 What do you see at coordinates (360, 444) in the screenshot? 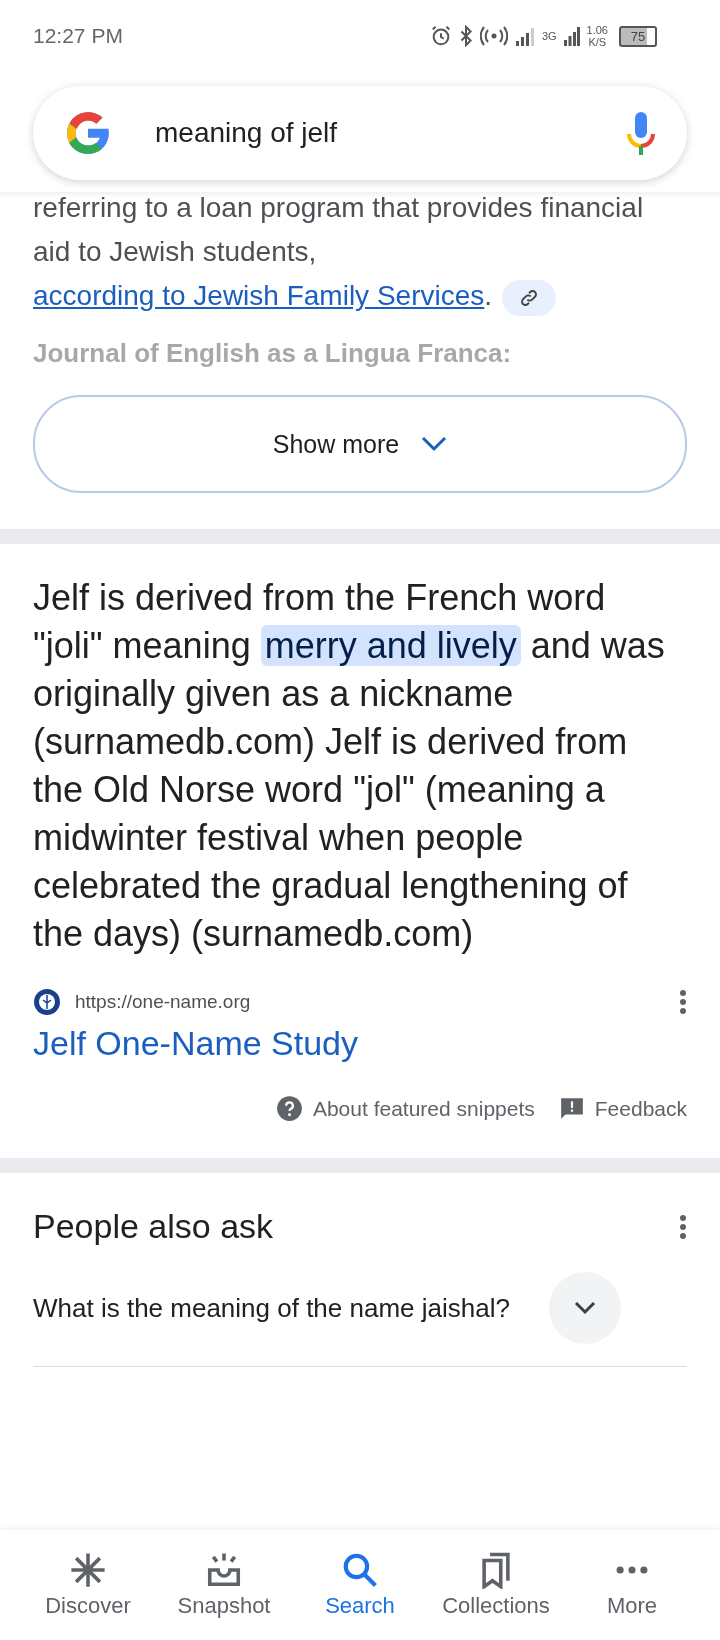
I see `show-more-button: Show more` at bounding box center [360, 444].